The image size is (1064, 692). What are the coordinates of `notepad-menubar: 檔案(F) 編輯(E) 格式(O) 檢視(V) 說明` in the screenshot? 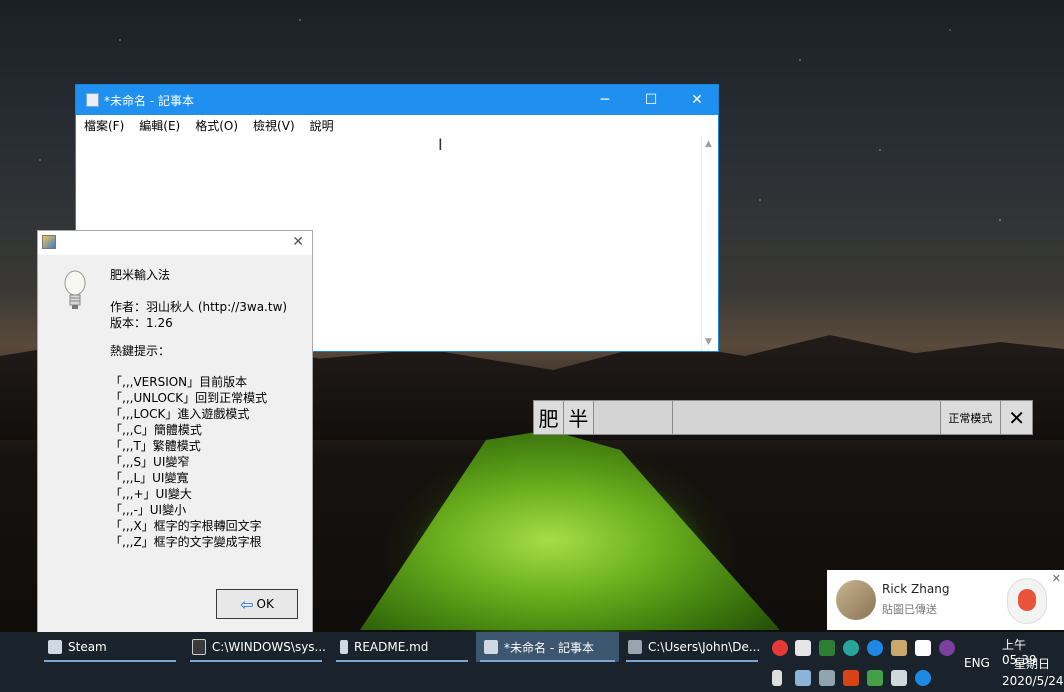 It's located at (397, 125).